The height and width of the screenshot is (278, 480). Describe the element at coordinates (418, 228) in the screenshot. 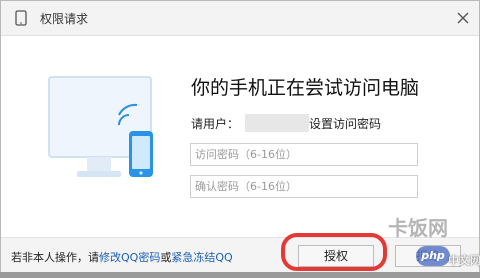

I see `watermark-text: 卡饭网` at that location.